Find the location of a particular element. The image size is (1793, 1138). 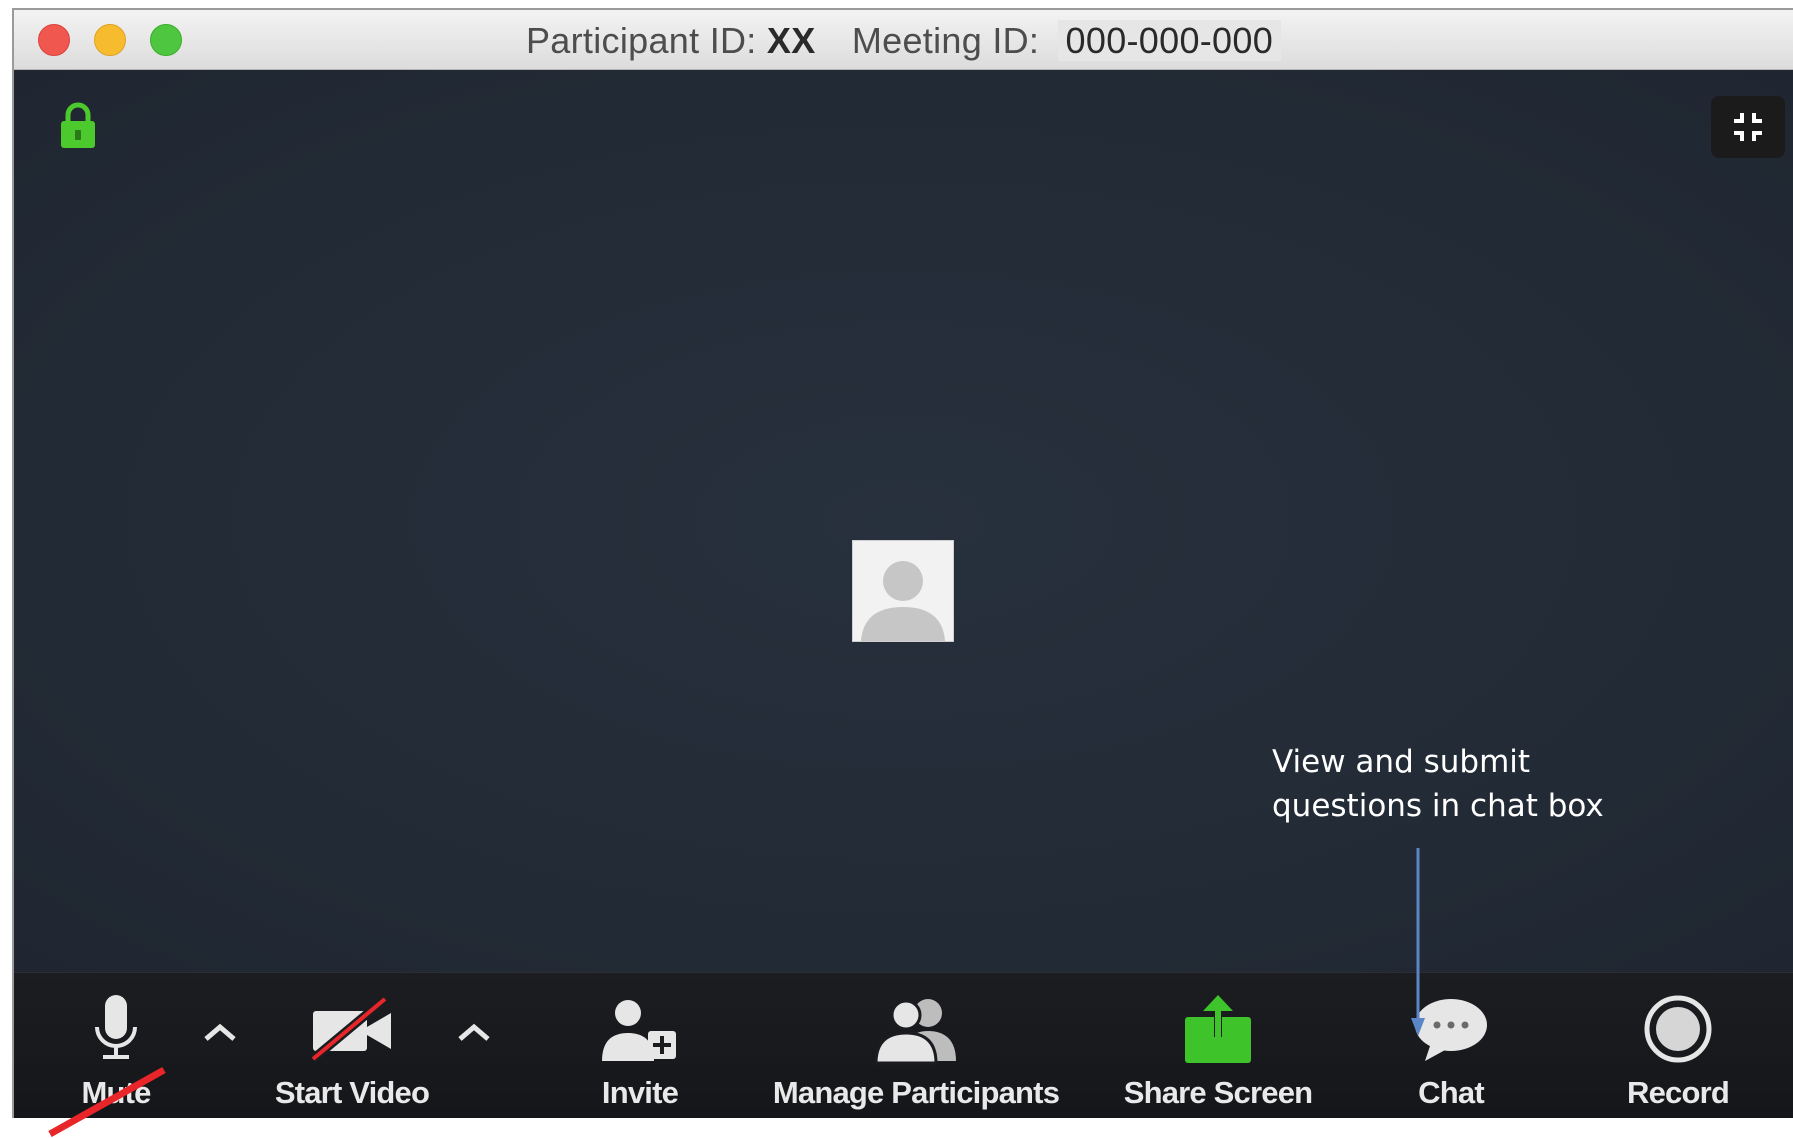

users-icon is located at coordinates (915, 1032).